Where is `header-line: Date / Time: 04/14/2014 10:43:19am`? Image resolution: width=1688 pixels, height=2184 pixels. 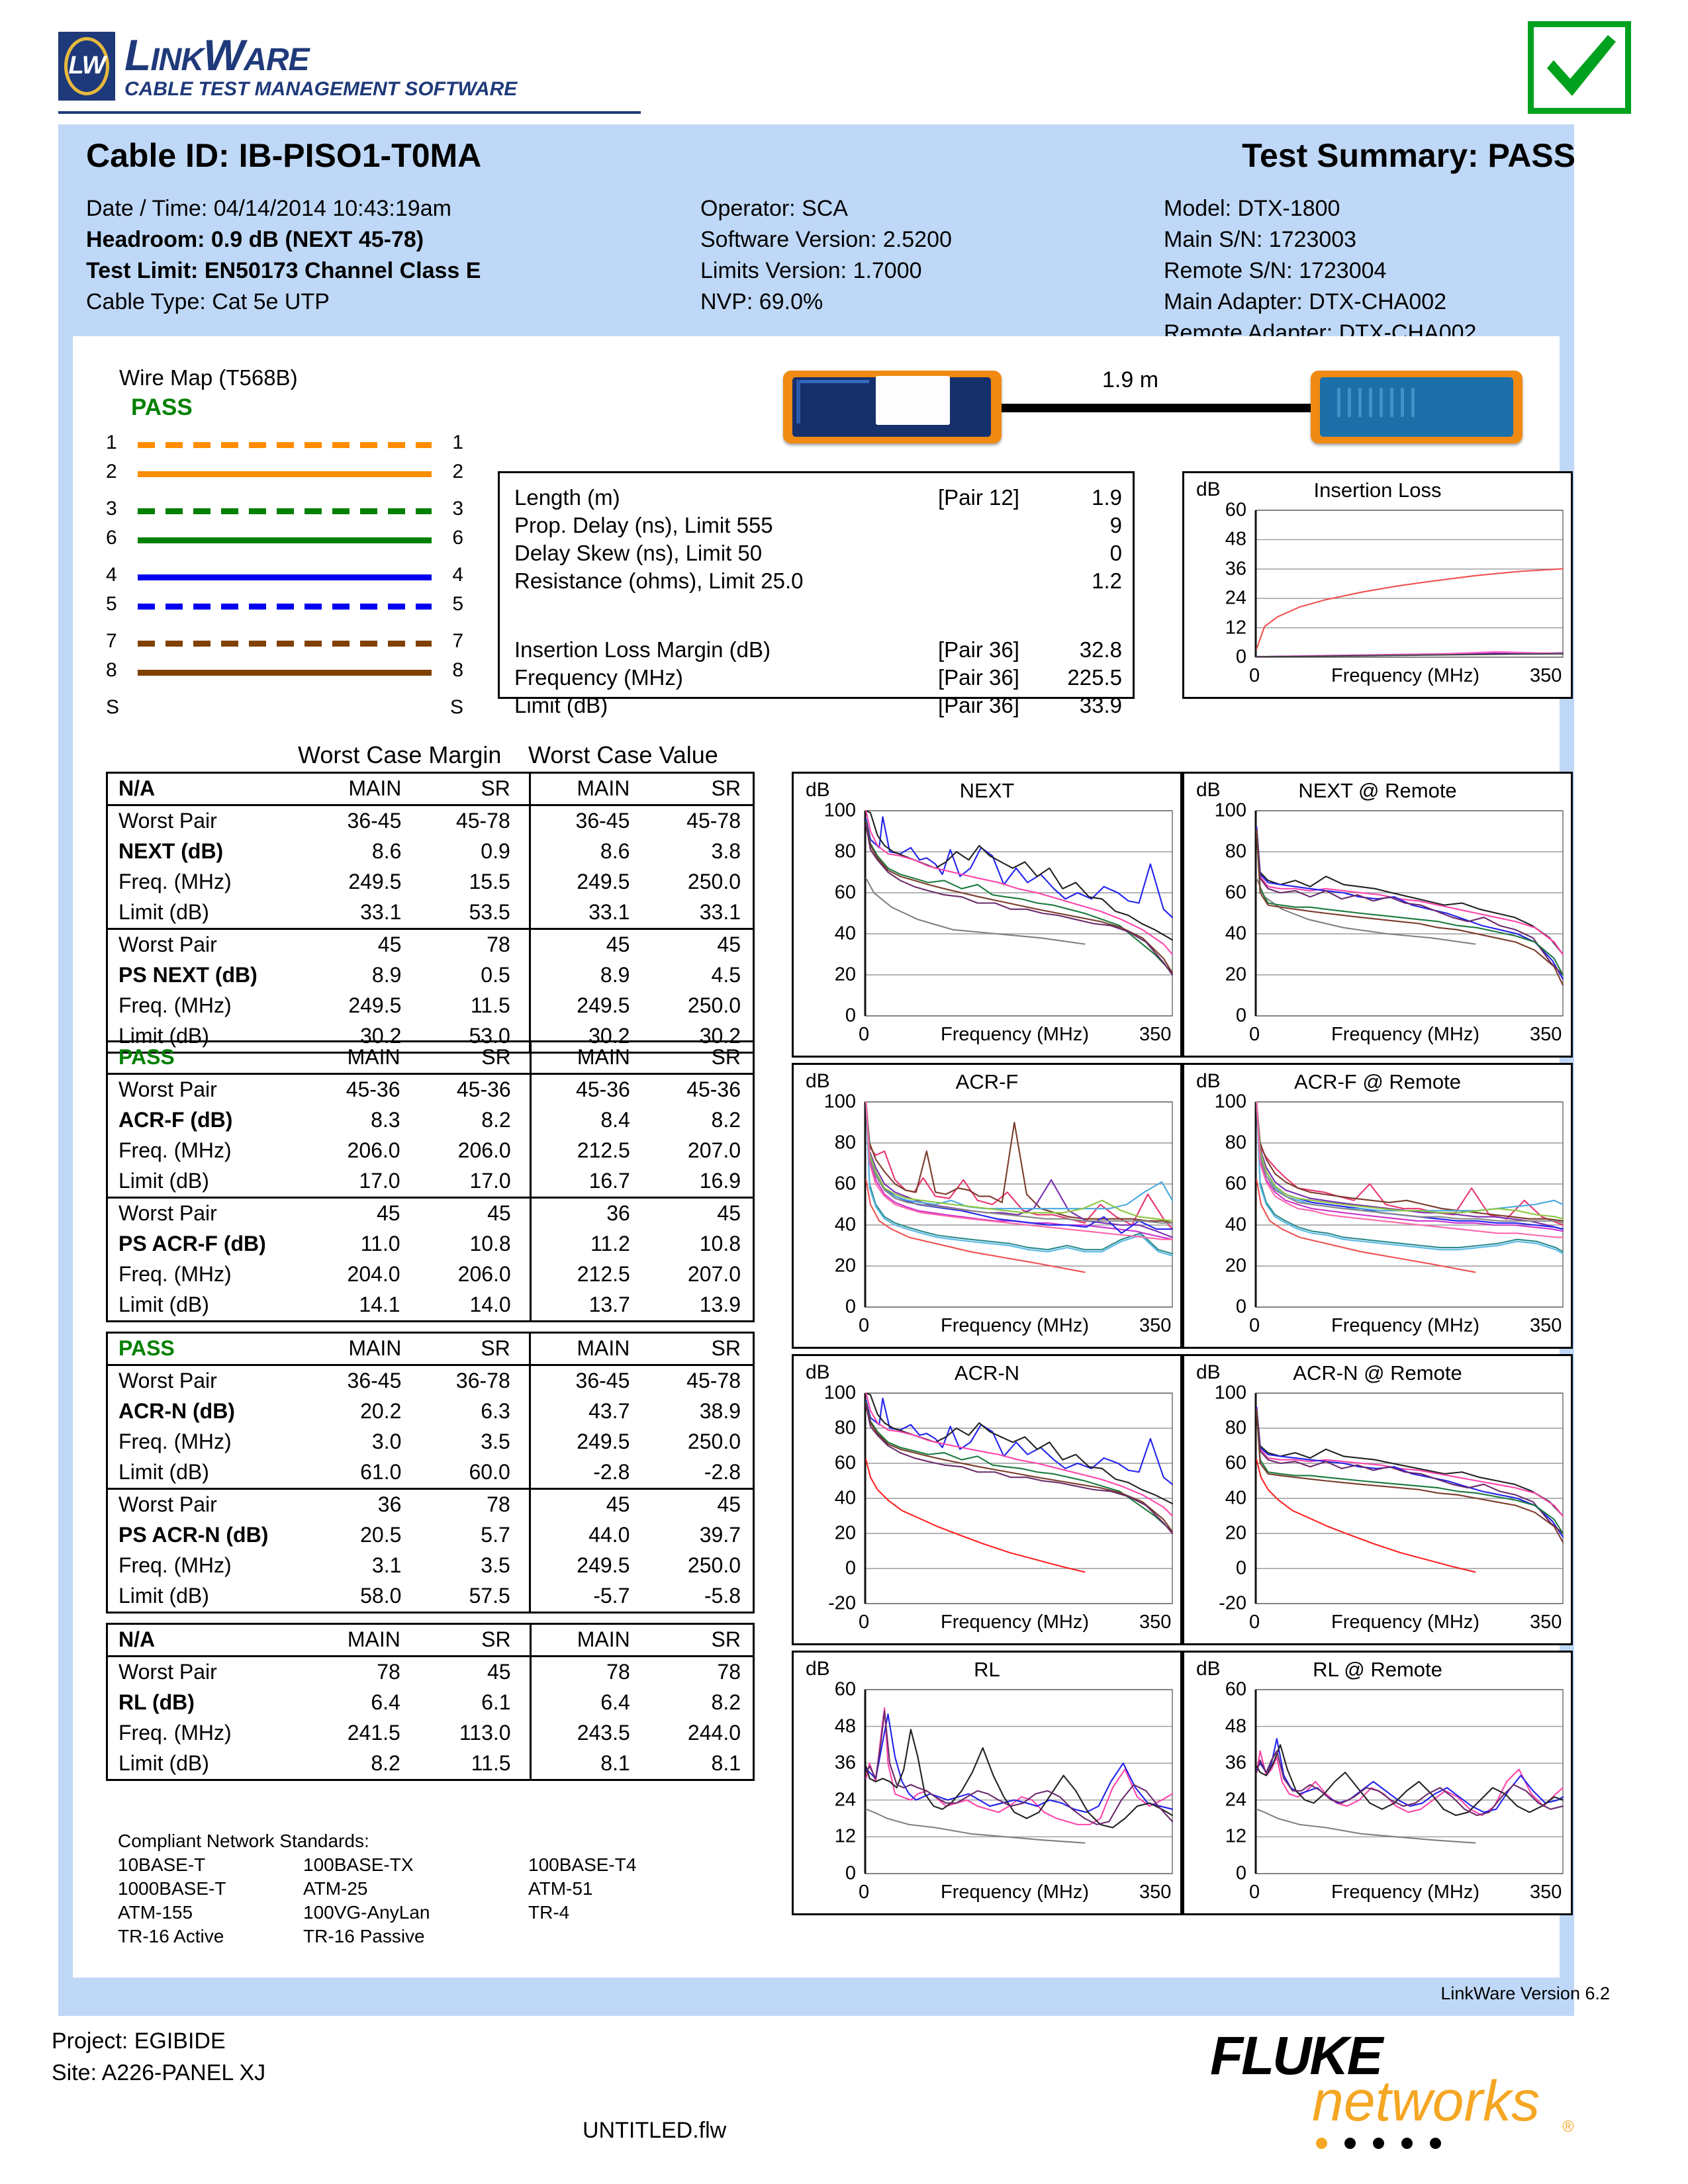 header-line: Date / Time: 04/14/2014 10:43:19am is located at coordinates (268, 208).